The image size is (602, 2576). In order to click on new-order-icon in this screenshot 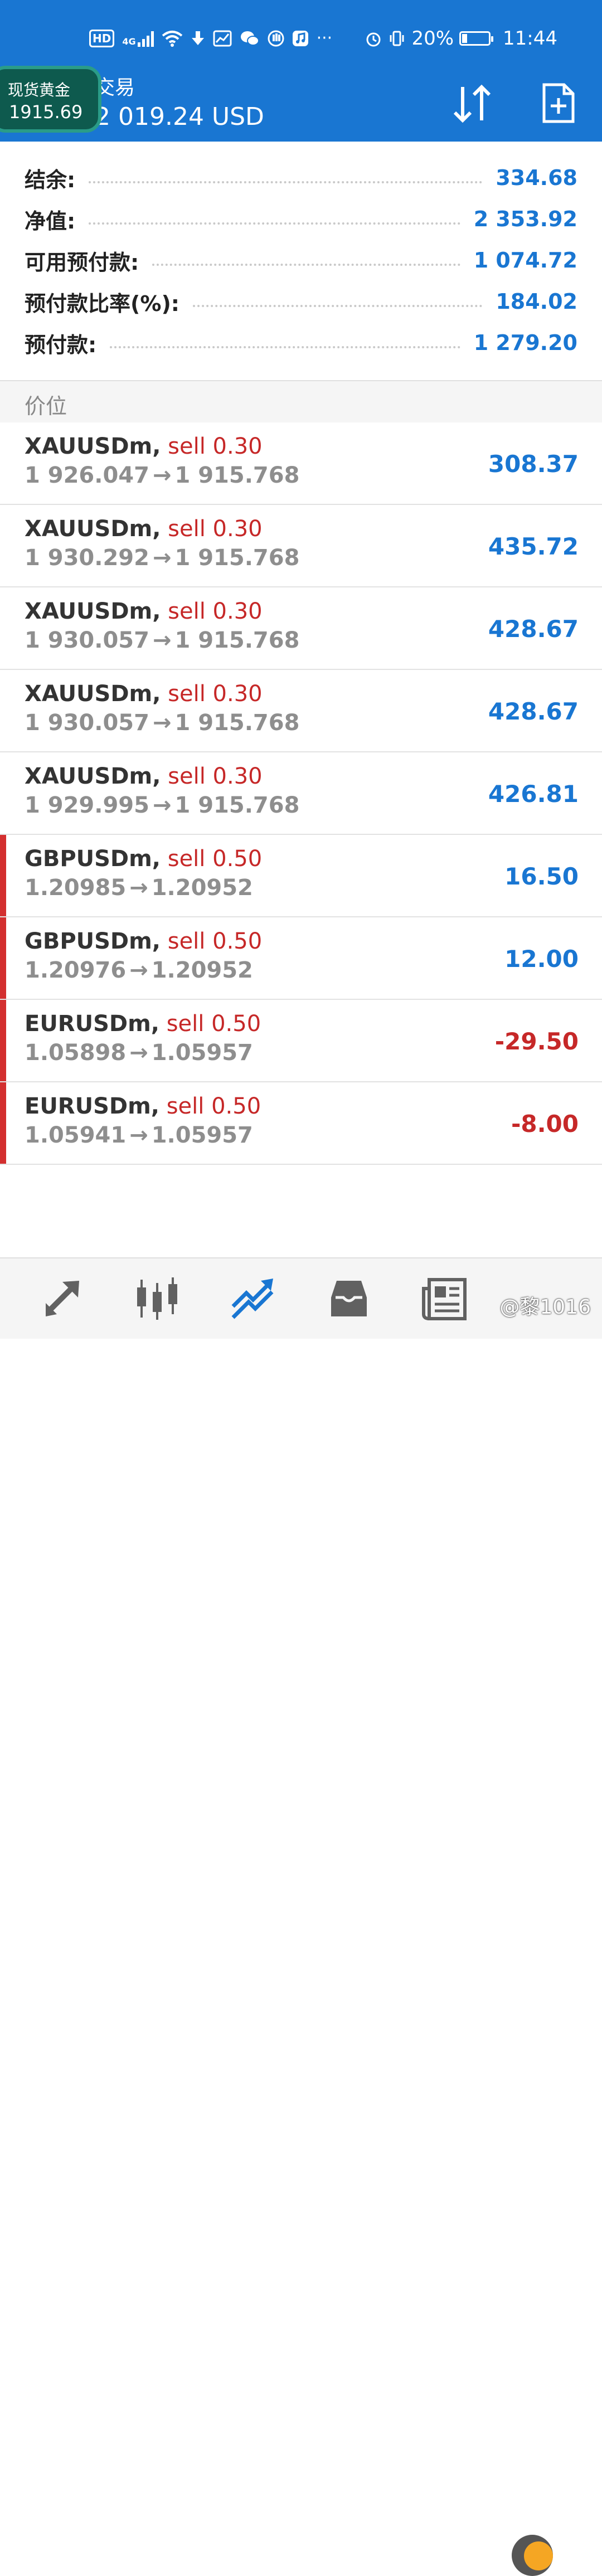, I will do `click(559, 103)`.